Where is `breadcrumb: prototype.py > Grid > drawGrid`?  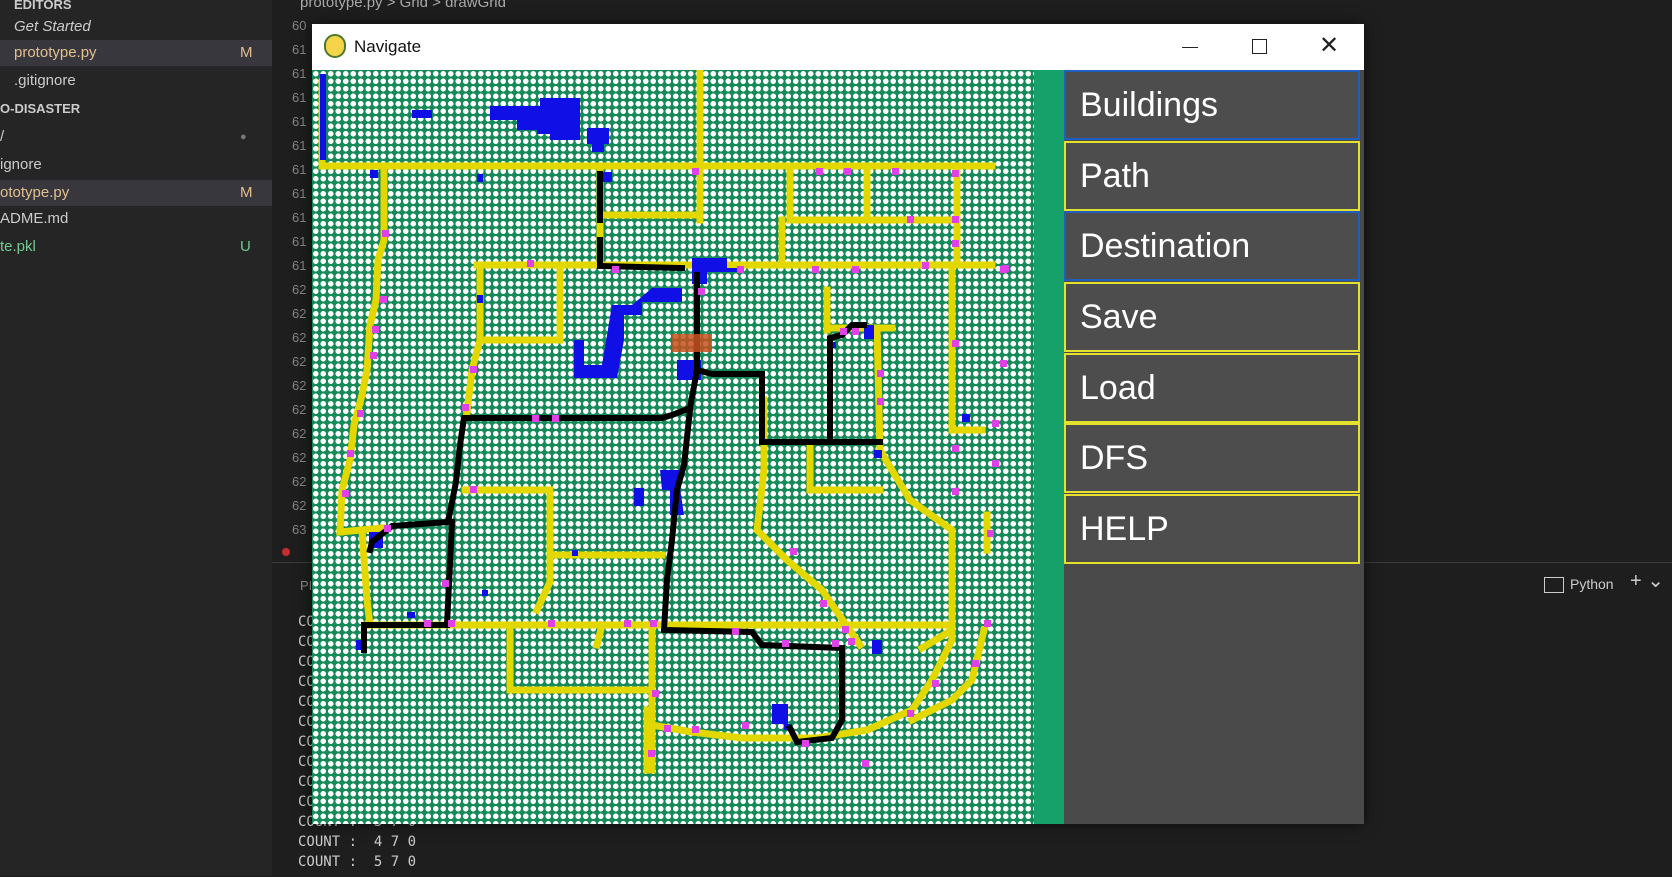 breadcrumb: prototype.py > Grid > drawGrid is located at coordinates (403, 5).